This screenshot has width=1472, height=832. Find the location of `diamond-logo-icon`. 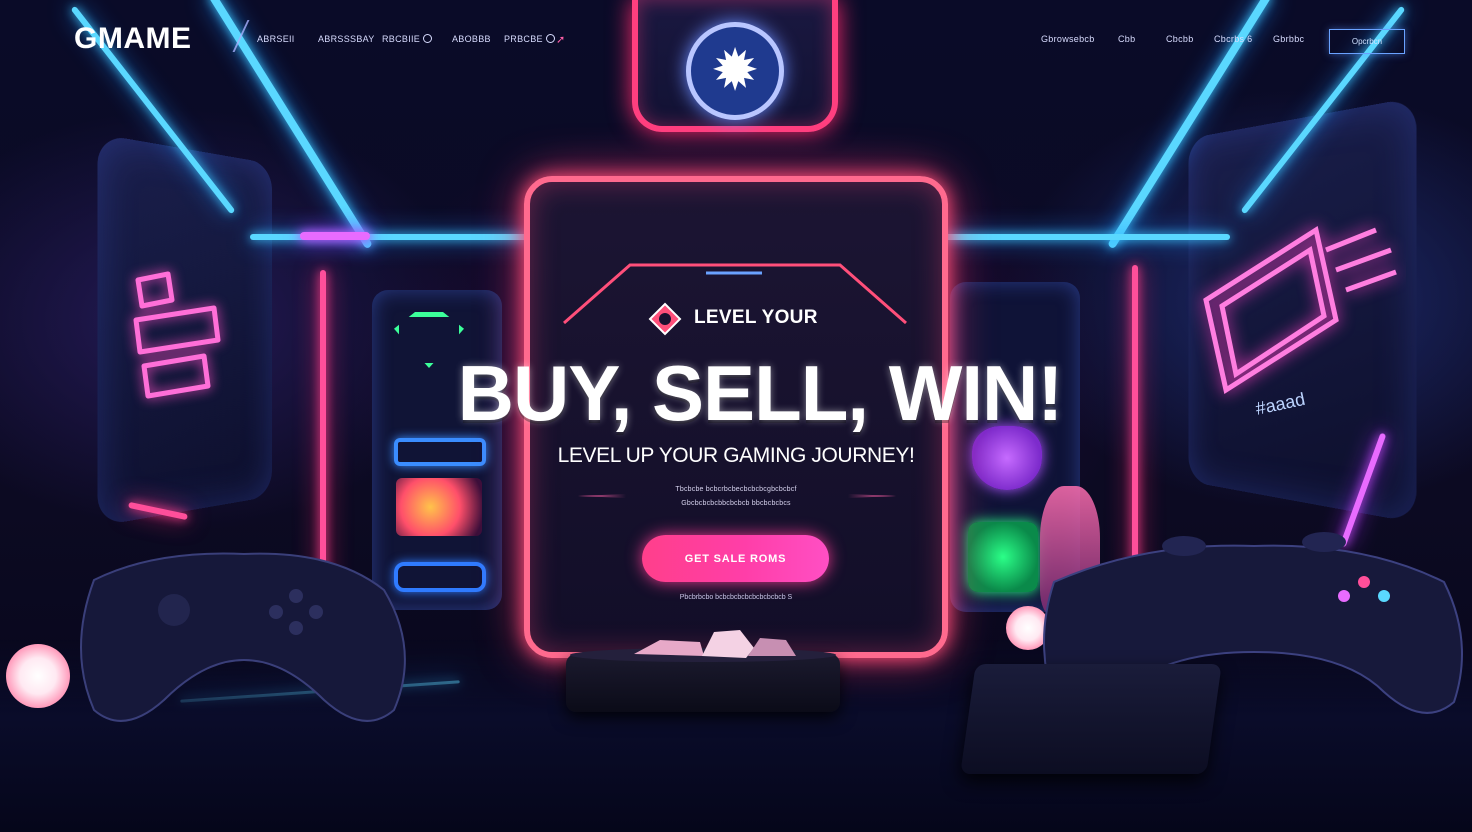

diamond-logo-icon is located at coordinates (665, 319).